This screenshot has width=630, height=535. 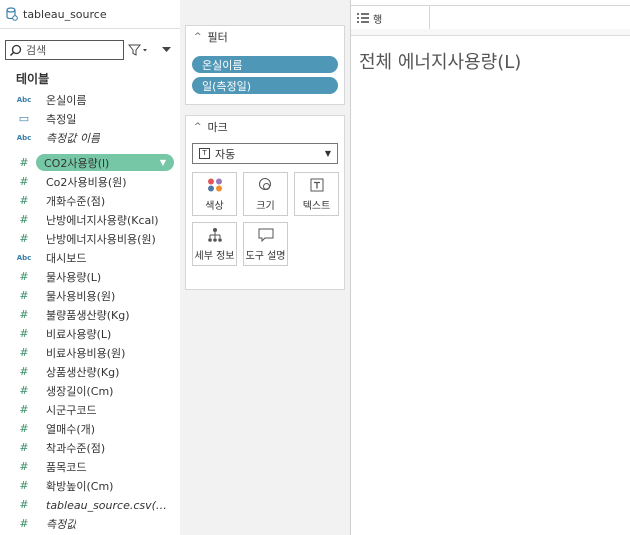 What do you see at coordinates (79, 334) in the screenshot?
I see `field-label: 비료사용량(L)` at bounding box center [79, 334].